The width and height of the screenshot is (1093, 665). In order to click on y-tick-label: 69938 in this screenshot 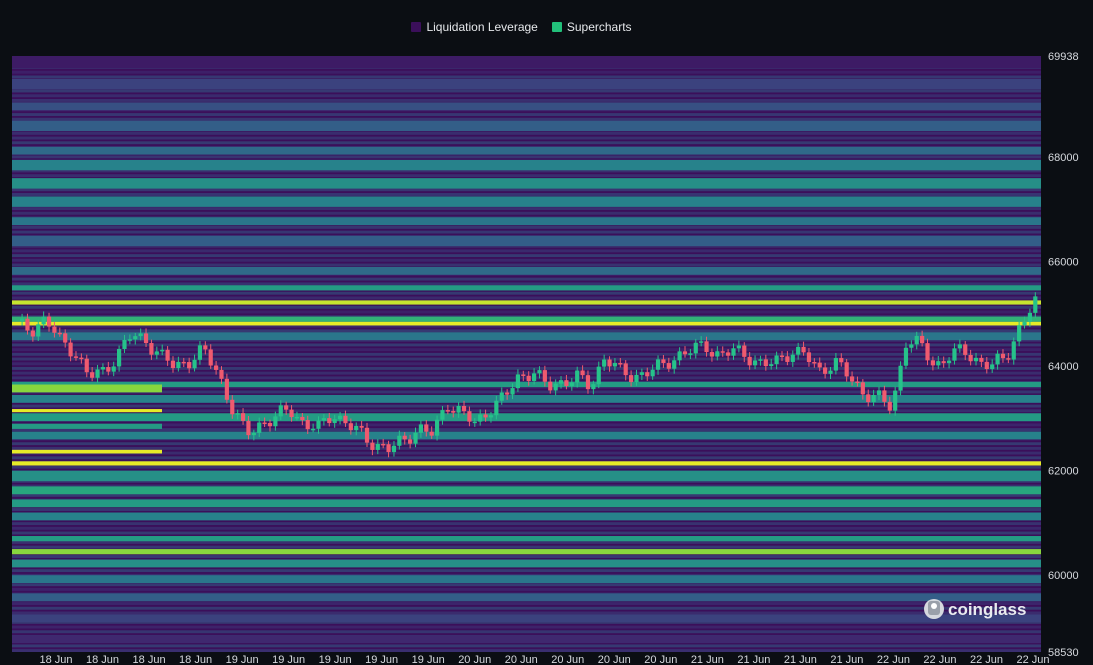, I will do `click(1063, 57)`.